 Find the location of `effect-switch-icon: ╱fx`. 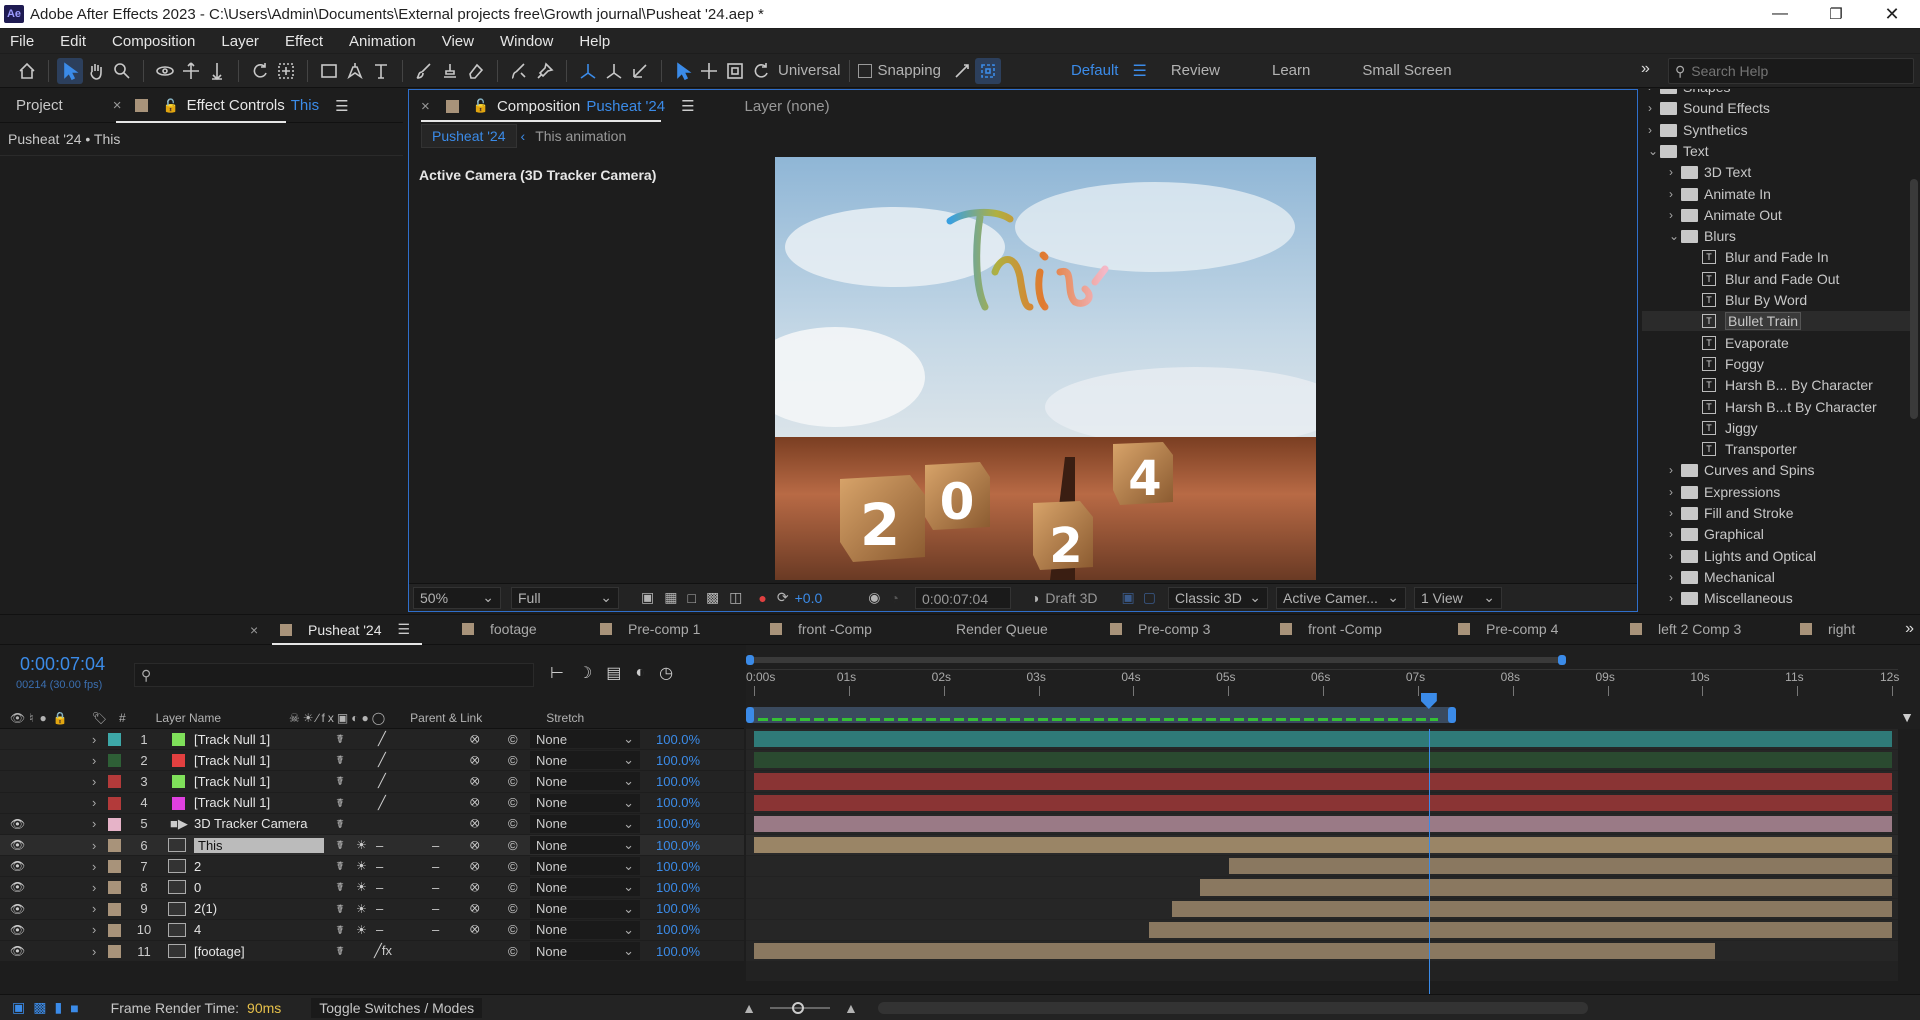

effect-switch-icon: ╱fx is located at coordinates (383, 951).